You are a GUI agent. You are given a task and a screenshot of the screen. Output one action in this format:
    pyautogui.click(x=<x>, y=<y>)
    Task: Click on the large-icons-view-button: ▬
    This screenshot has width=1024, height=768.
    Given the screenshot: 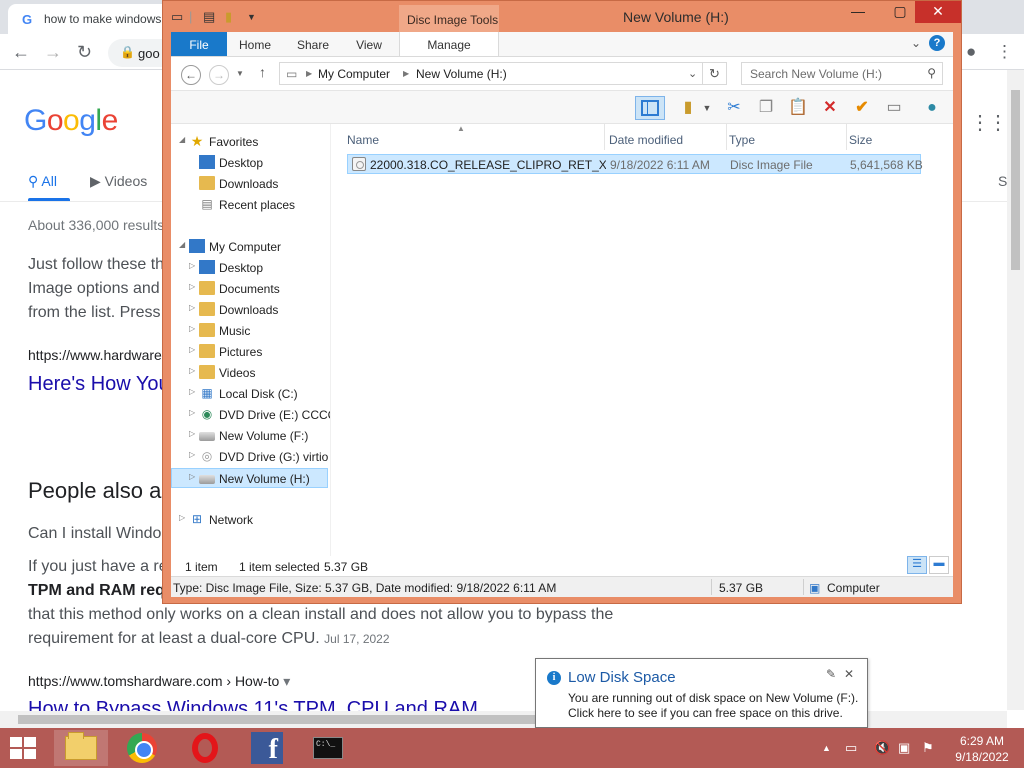 What is the action you would take?
    pyautogui.click(x=939, y=565)
    